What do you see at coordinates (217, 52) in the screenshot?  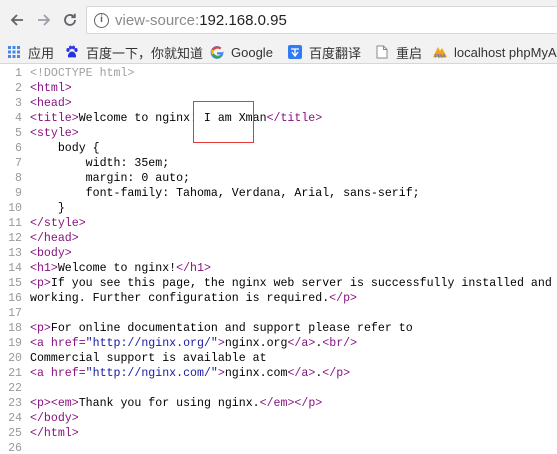 I see `google-g-icon` at bounding box center [217, 52].